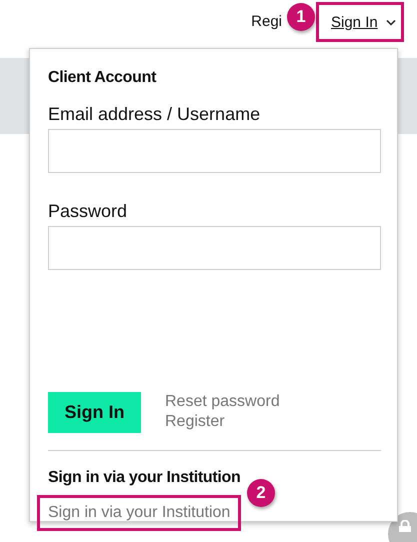  What do you see at coordinates (222, 422) in the screenshot?
I see `text-link: Register` at bounding box center [222, 422].